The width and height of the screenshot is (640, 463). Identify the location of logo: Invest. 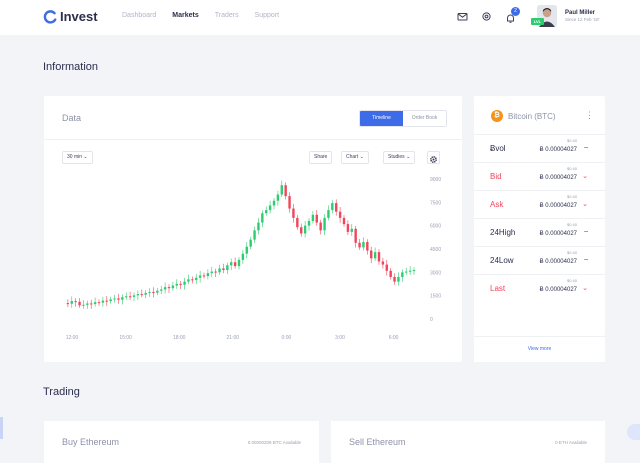
(70, 16).